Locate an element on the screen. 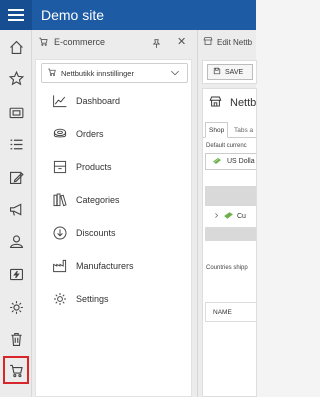  menu-item-label: Orders is located at coordinates (90, 134).